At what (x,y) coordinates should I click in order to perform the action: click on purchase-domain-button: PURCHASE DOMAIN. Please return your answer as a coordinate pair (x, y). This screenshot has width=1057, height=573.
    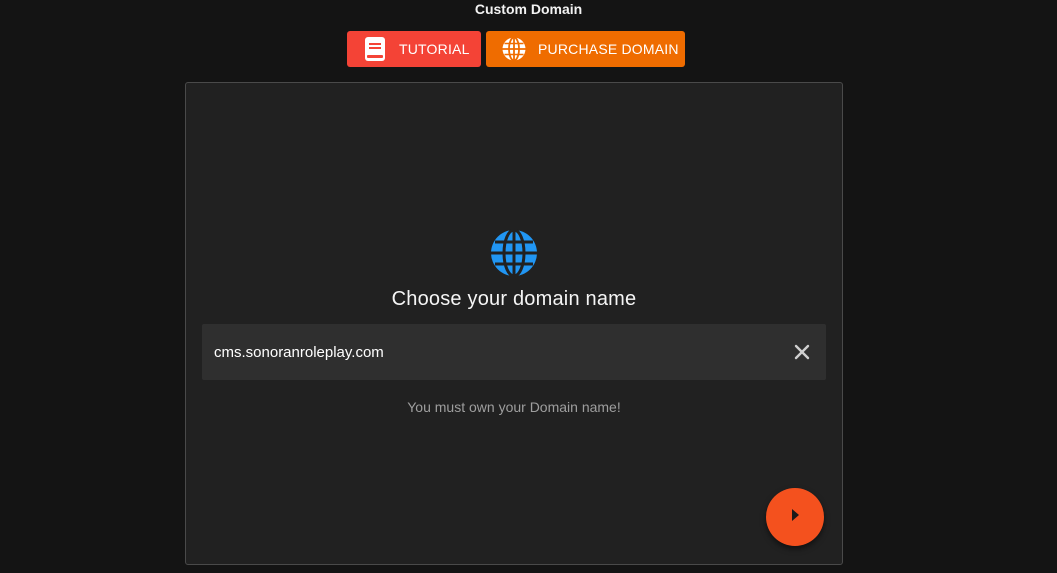
    Looking at the image, I should click on (585, 49).